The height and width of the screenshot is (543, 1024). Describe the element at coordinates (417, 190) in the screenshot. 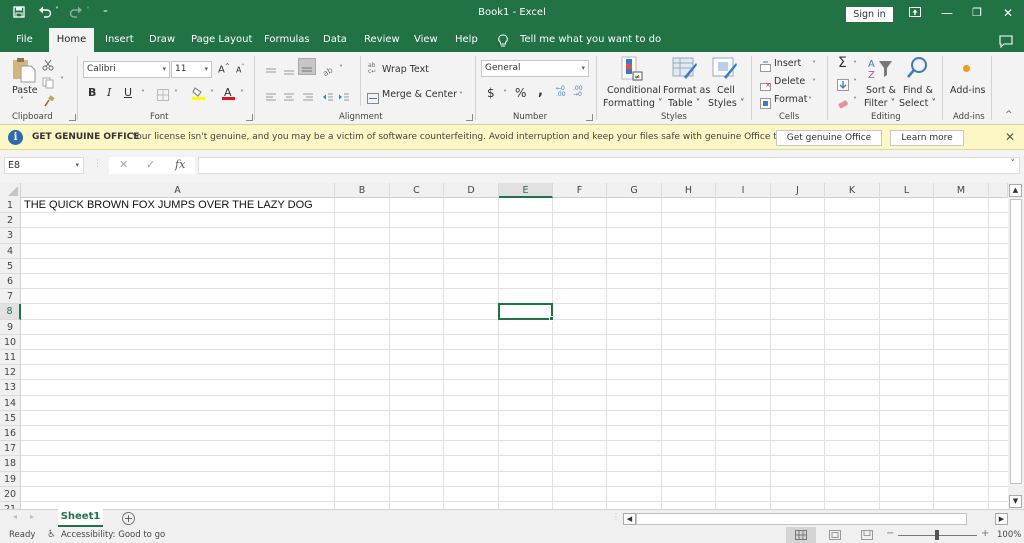

I see `column-header-c: C` at that location.